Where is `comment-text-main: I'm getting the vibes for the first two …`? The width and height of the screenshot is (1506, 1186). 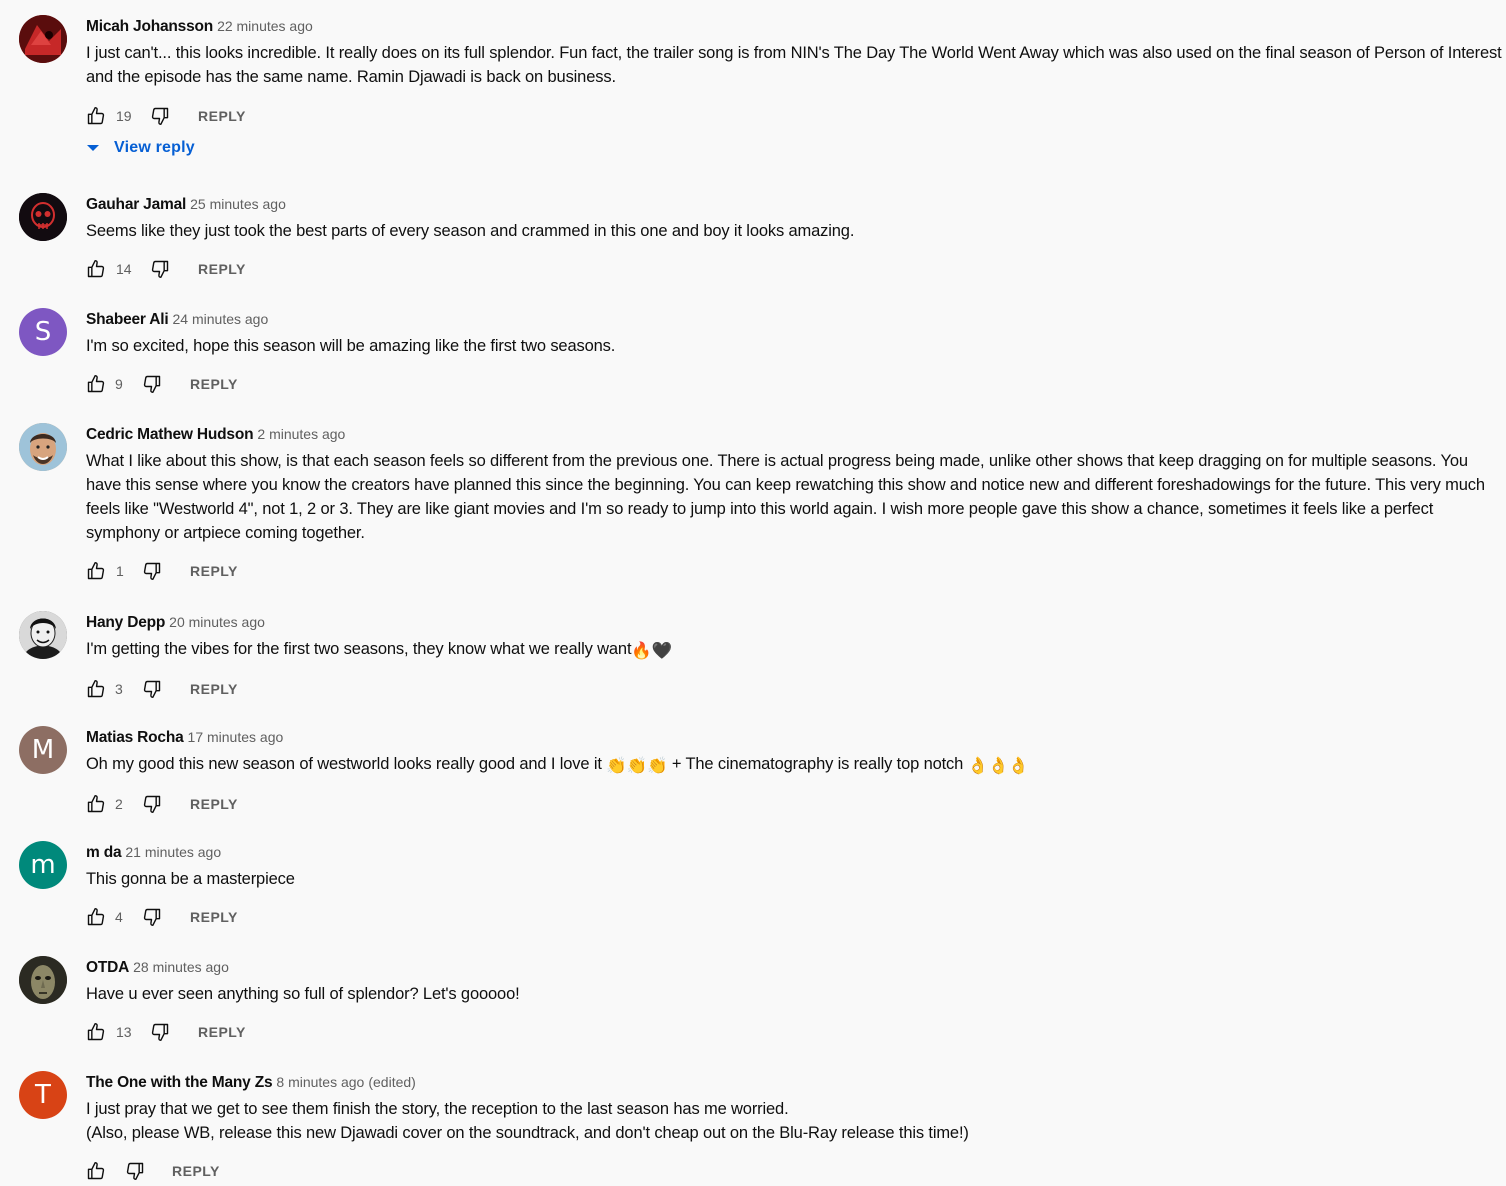 comment-text-main: I'm getting the vibes for the first two … is located at coordinates (359, 649).